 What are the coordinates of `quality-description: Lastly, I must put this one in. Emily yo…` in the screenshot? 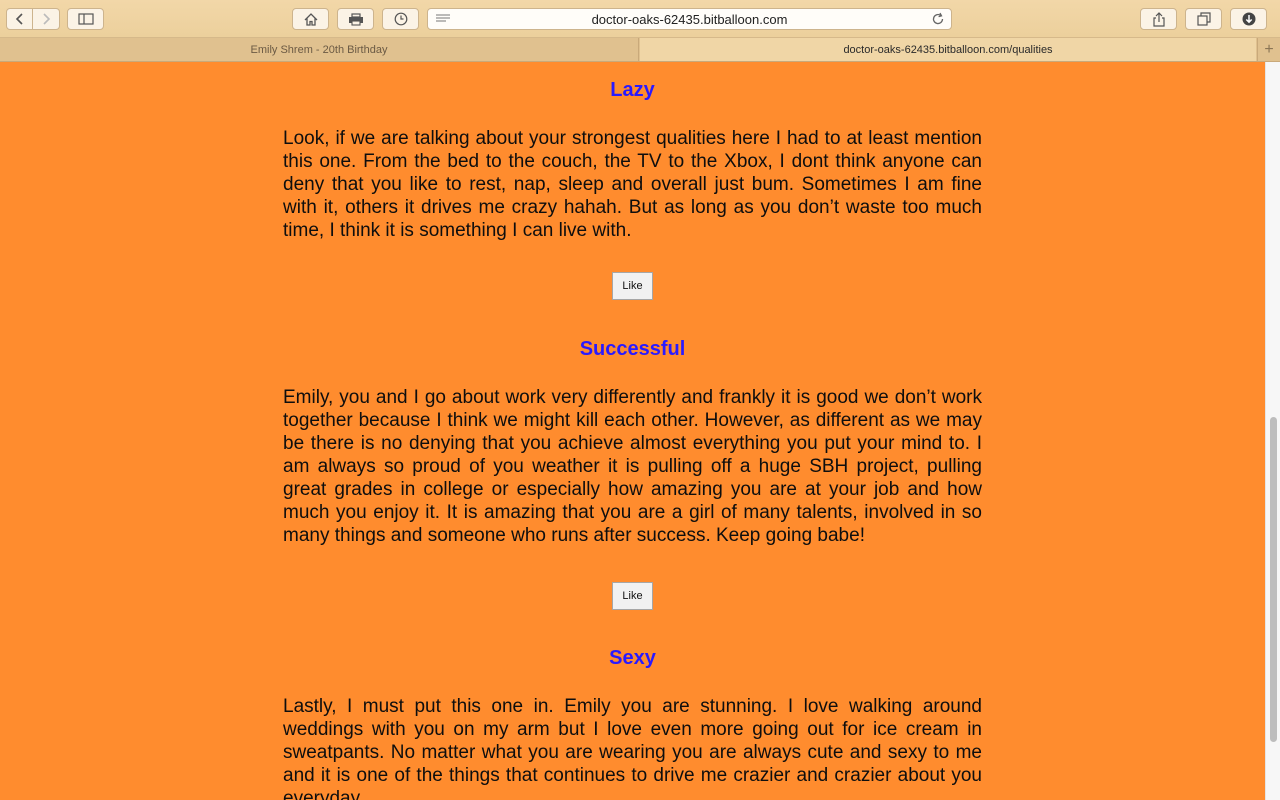 It's located at (632, 748).